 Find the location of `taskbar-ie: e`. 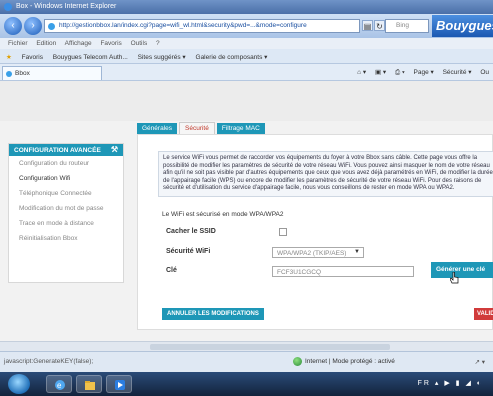

taskbar-ie: e is located at coordinates (59, 384).